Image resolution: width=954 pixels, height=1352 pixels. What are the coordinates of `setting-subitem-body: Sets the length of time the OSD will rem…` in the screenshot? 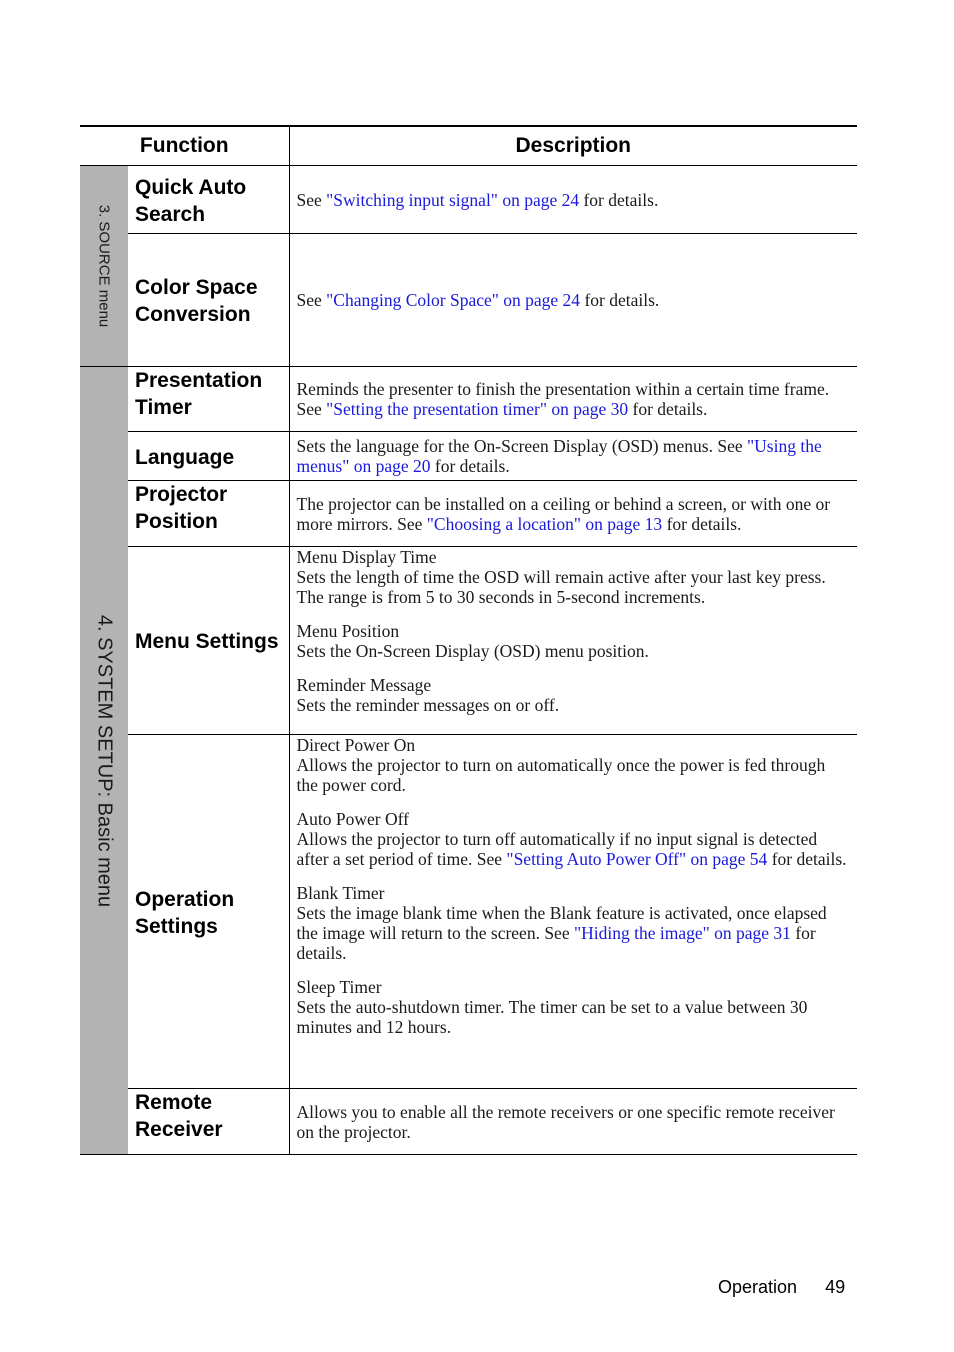 It's located at (573, 587).